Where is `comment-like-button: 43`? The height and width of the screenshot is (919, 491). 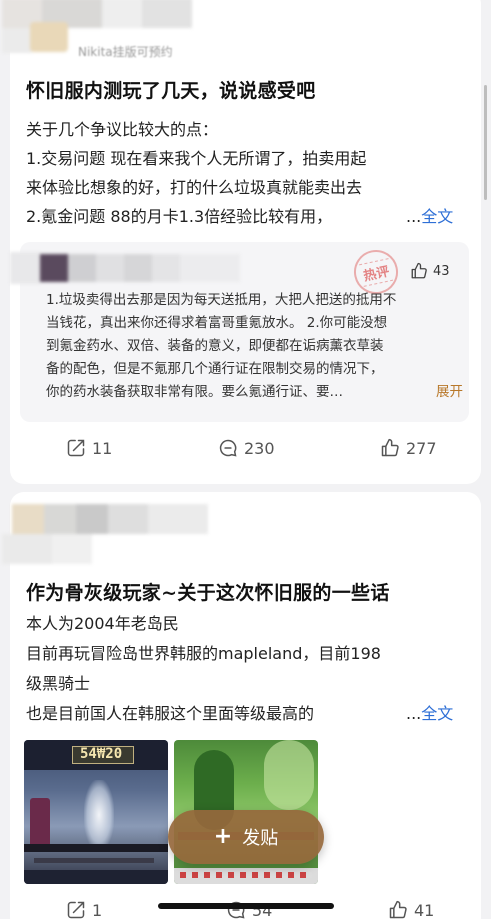 comment-like-button: 43 is located at coordinates (430, 271).